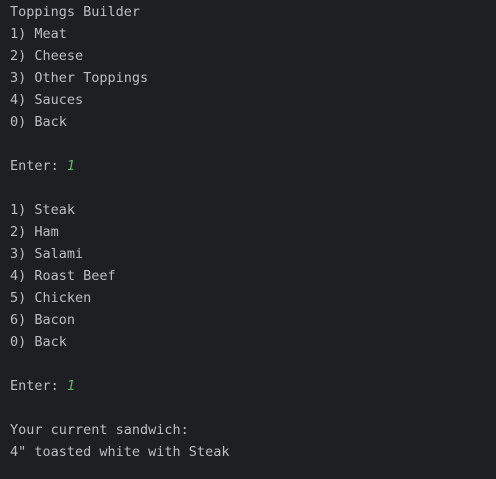 This screenshot has height=479, width=496. I want to click on menu-option-meat: 1) Meat, so click(38, 34).